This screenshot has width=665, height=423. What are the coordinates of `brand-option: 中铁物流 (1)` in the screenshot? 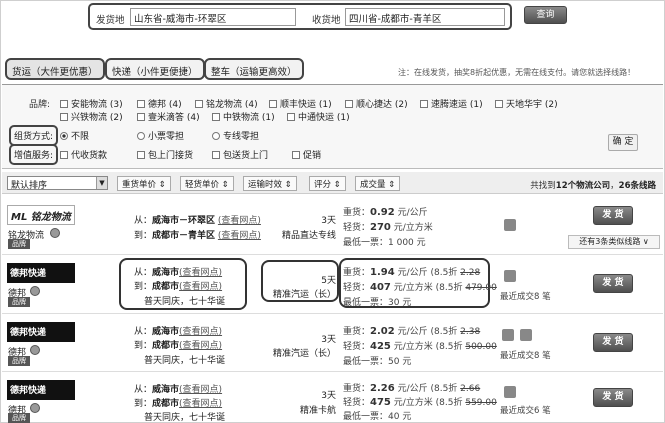 It's located at (243, 116).